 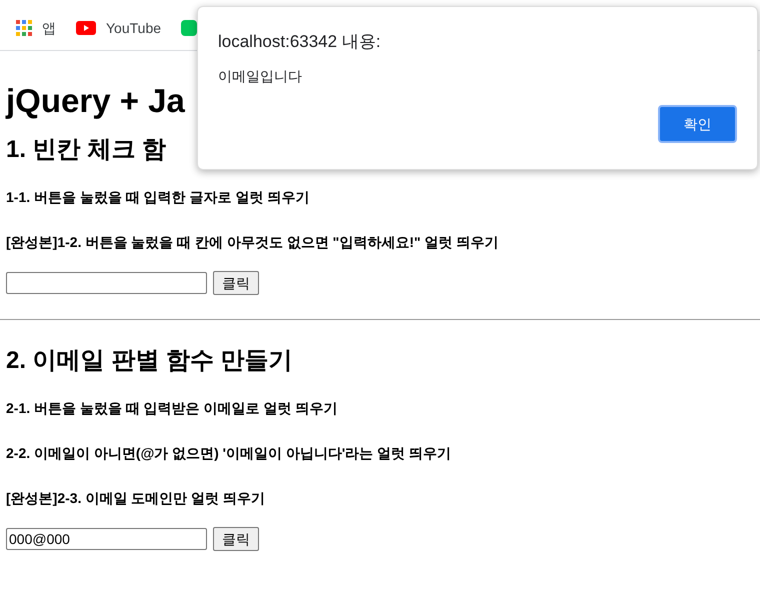 I want to click on page-title: jQuery + Ja, so click(x=96, y=101).